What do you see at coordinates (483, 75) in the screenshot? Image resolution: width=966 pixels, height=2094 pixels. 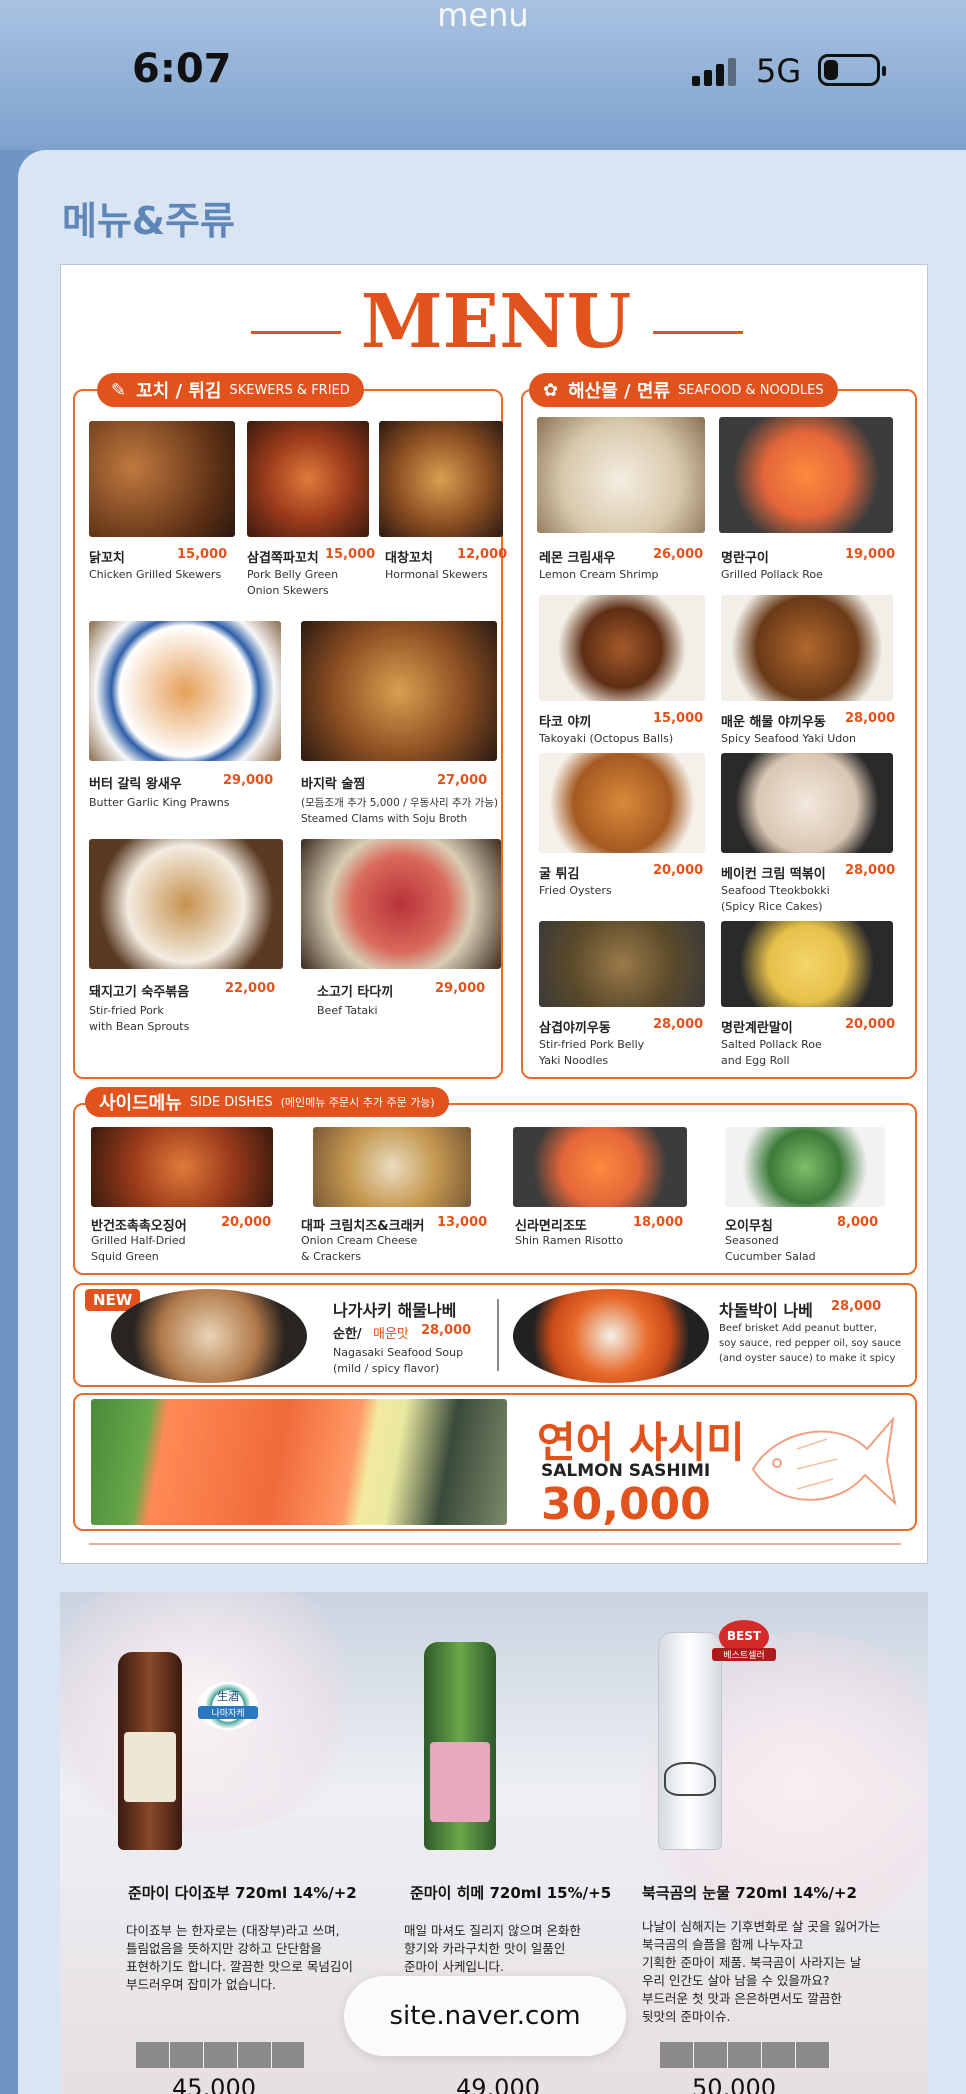 I see `status-bar: menu 6:07 5G` at bounding box center [483, 75].